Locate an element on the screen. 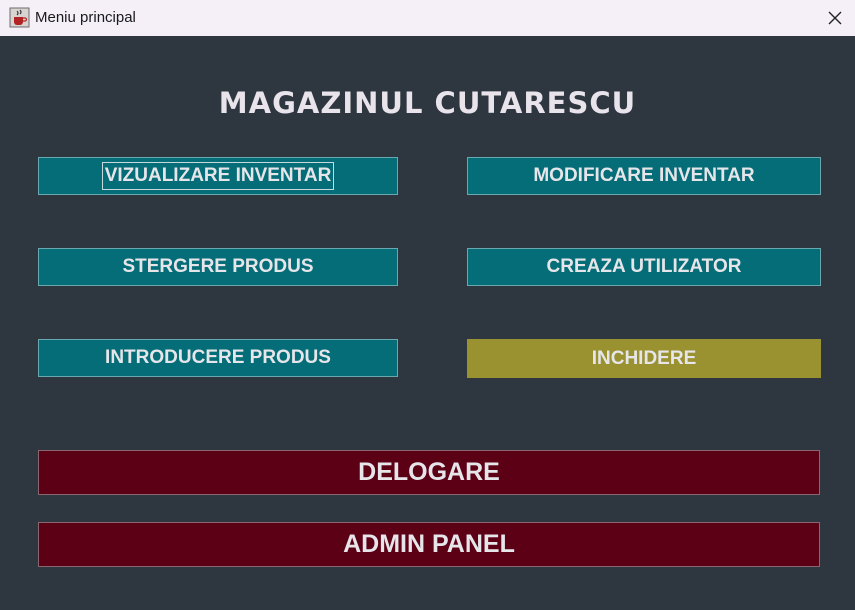 The image size is (855, 610). delete-product-button: STERGERE PRODUS is located at coordinates (218, 267).